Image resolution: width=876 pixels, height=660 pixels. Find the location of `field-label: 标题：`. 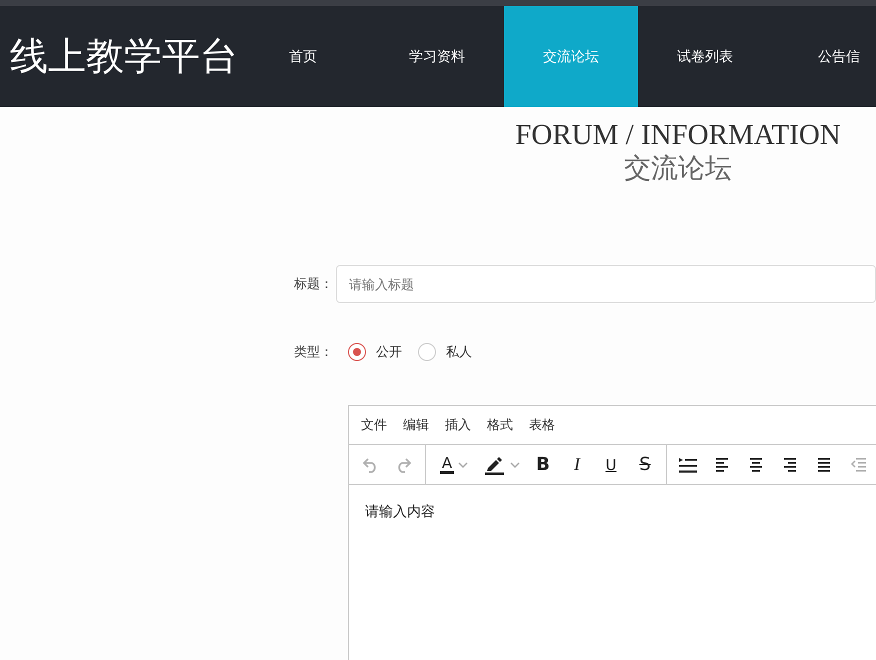

field-label: 标题： is located at coordinates (314, 284).